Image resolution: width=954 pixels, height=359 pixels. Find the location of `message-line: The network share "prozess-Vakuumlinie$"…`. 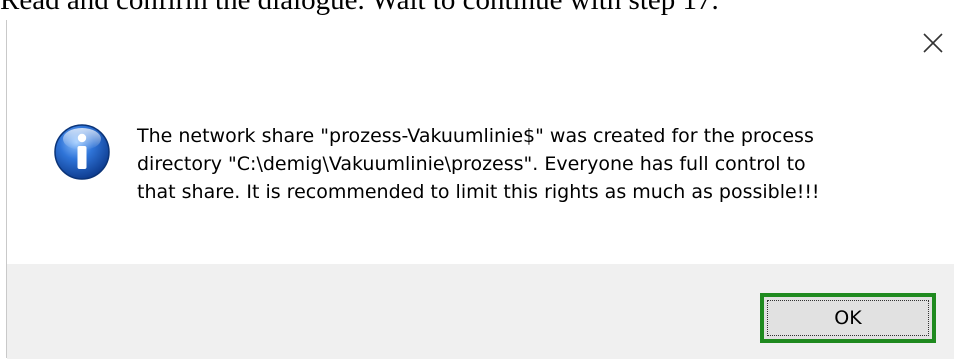

message-line: The network share "prozess-Vakuumlinie$"… is located at coordinates (475, 136).